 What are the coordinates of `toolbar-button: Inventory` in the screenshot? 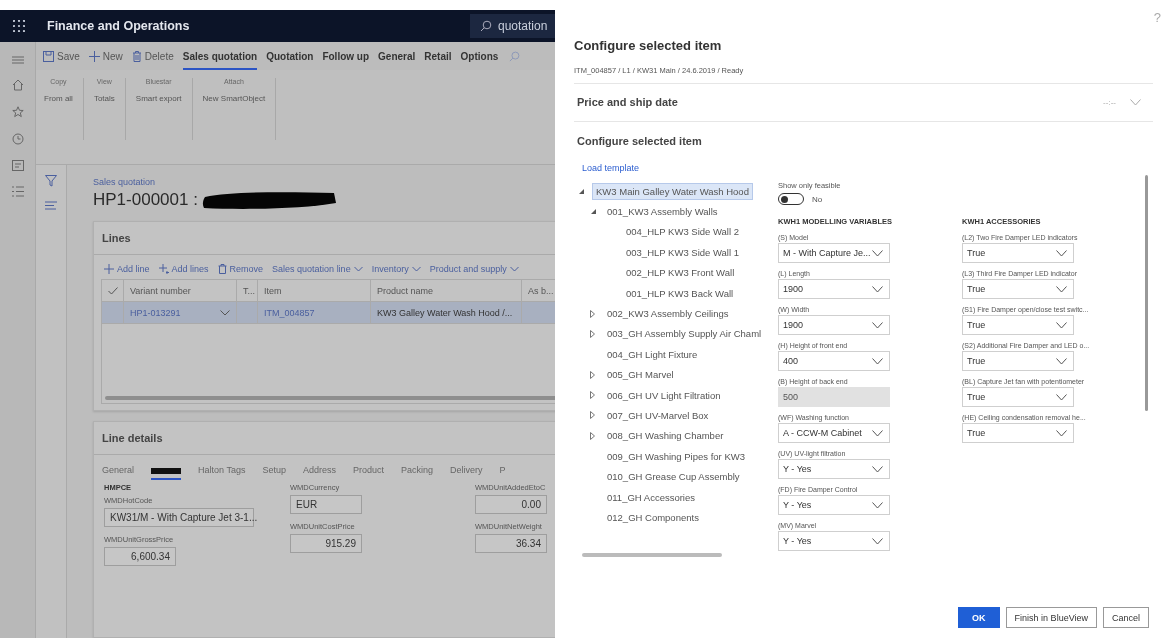 It's located at (396, 269).